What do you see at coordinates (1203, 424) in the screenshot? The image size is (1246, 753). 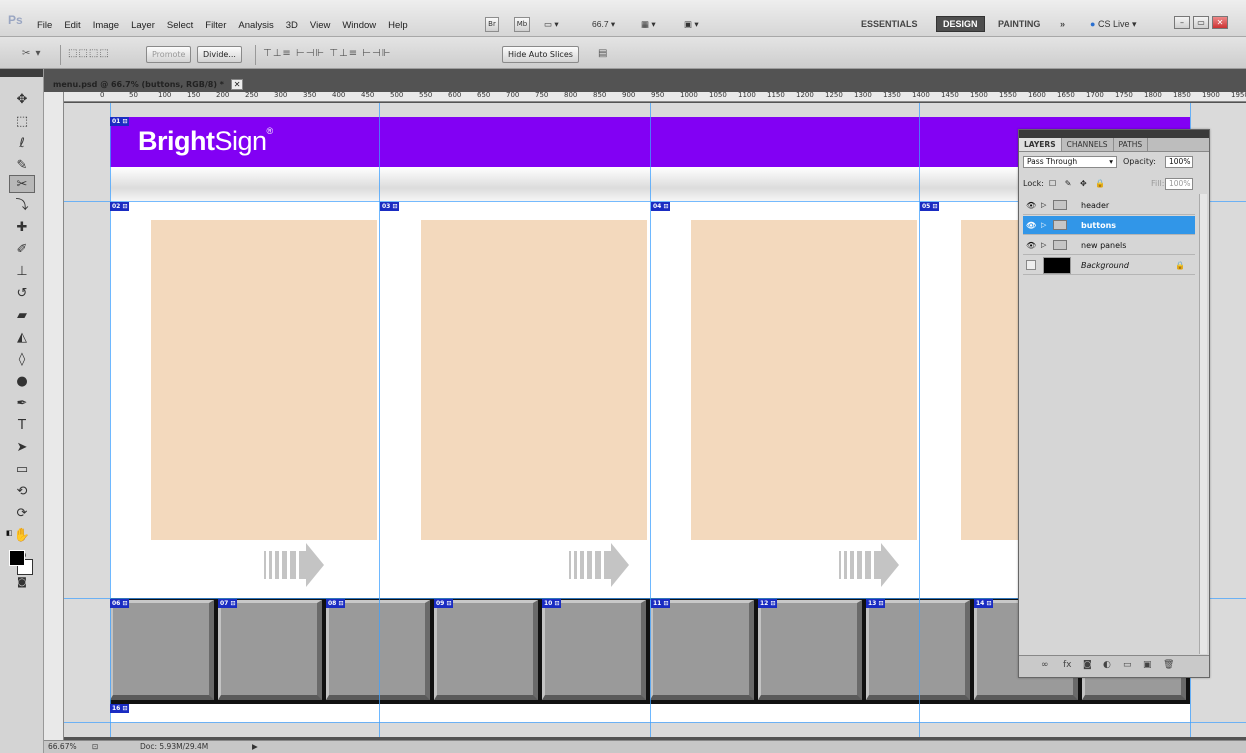 I see `layers-scrollbar` at bounding box center [1203, 424].